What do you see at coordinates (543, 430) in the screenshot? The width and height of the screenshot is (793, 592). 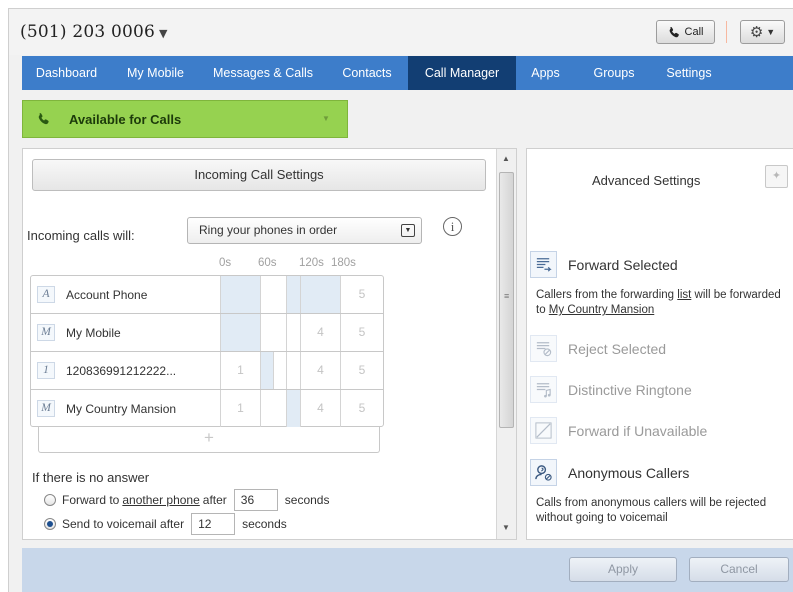 I see `forward-unavailable-icon` at bounding box center [543, 430].